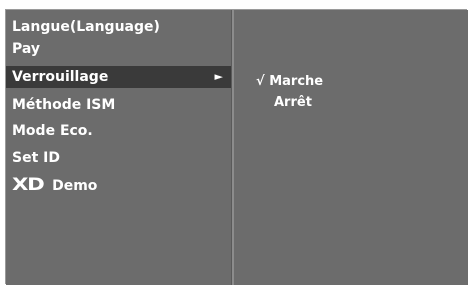 This screenshot has height=285, width=472. What do you see at coordinates (52, 131) in the screenshot?
I see `menu-item-label: Mode Eco.` at bounding box center [52, 131].